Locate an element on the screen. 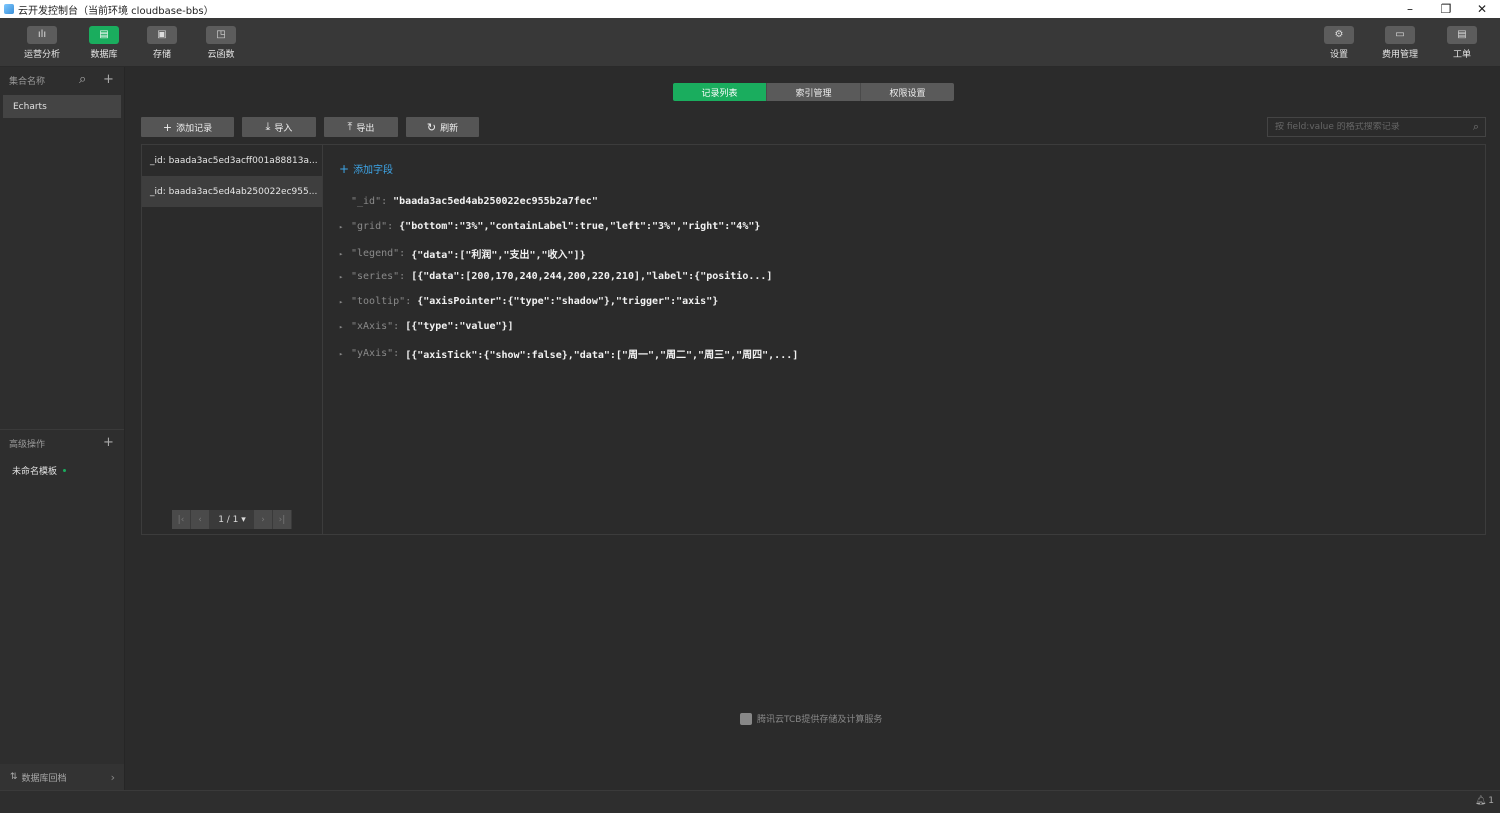 This screenshot has height=813, width=1500. database-icon: ▤ is located at coordinates (104, 35).